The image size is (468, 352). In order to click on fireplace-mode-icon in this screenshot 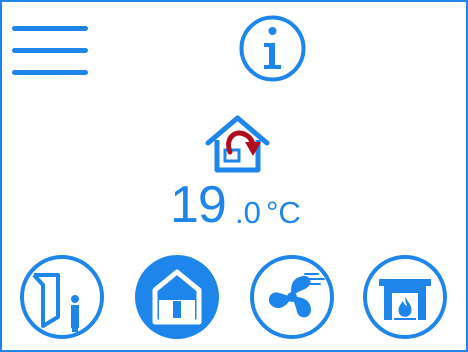, I will do `click(405, 297)`.